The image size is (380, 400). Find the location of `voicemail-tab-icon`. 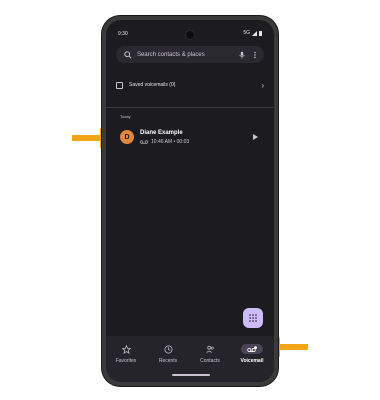

voicemail-tab-icon is located at coordinates (252, 348).